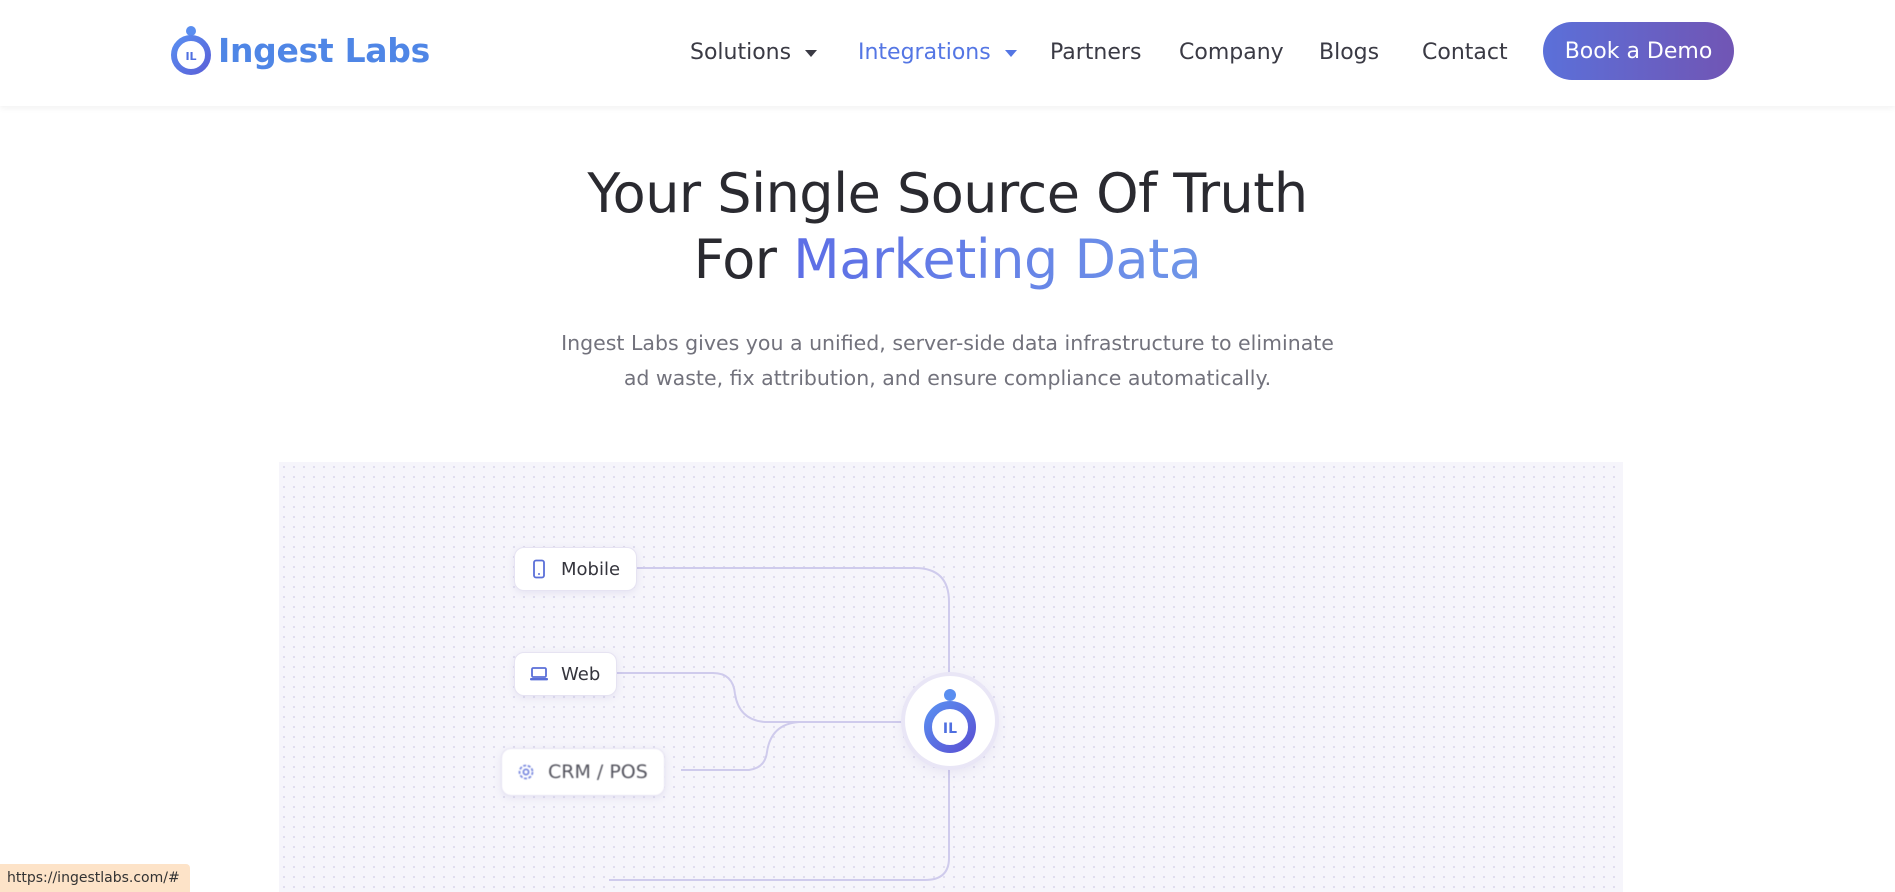 This screenshot has height=892, width=1895. Describe the element at coordinates (740, 746) in the screenshot. I see `connector-crm` at that location.